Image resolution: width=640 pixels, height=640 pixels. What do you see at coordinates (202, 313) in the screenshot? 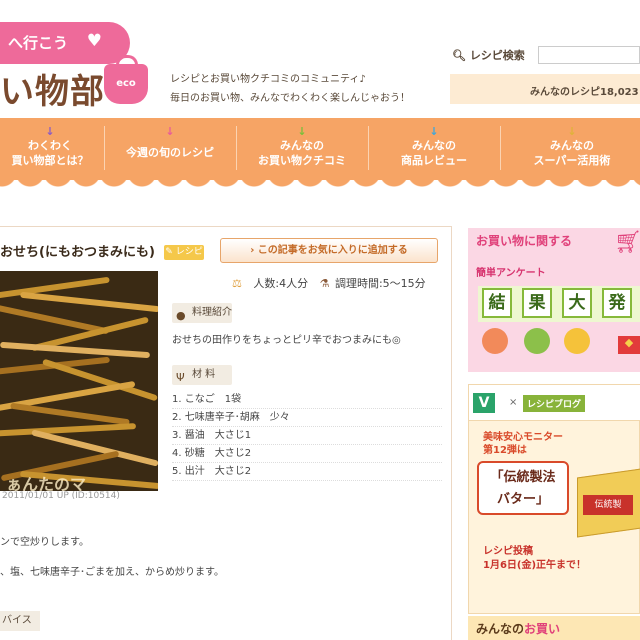
I see `intro-section-label: ● 料理紹介` at bounding box center [202, 313].